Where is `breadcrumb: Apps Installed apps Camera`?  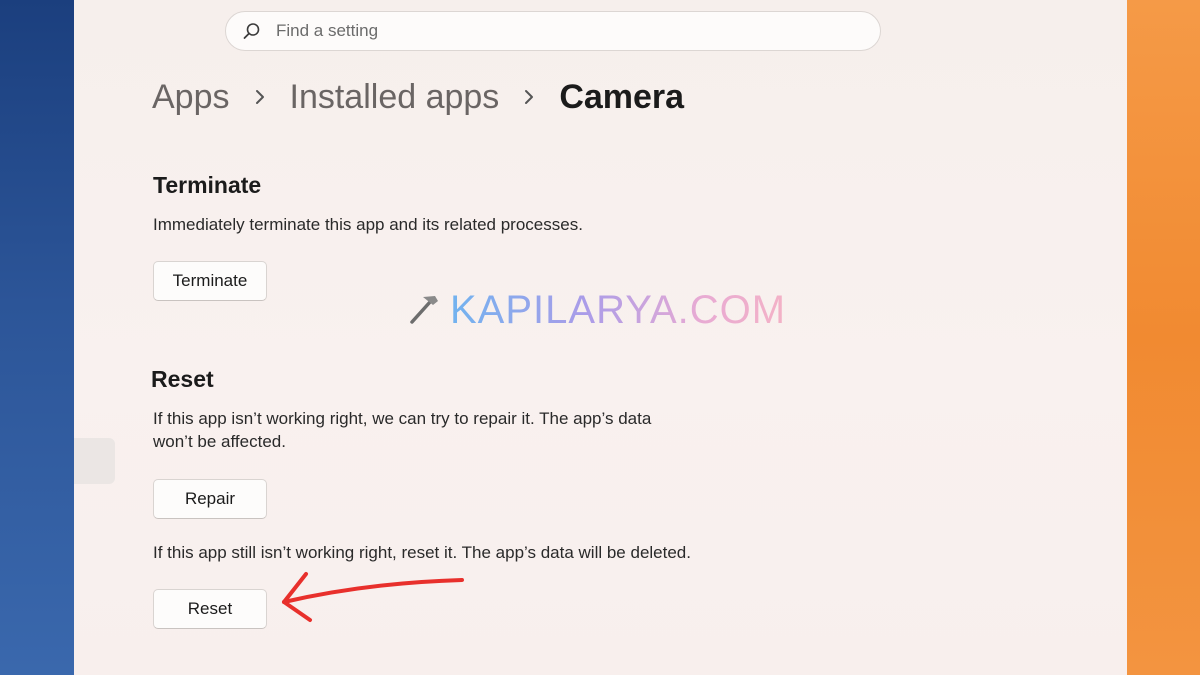 breadcrumb: Apps Installed apps Camera is located at coordinates (418, 97).